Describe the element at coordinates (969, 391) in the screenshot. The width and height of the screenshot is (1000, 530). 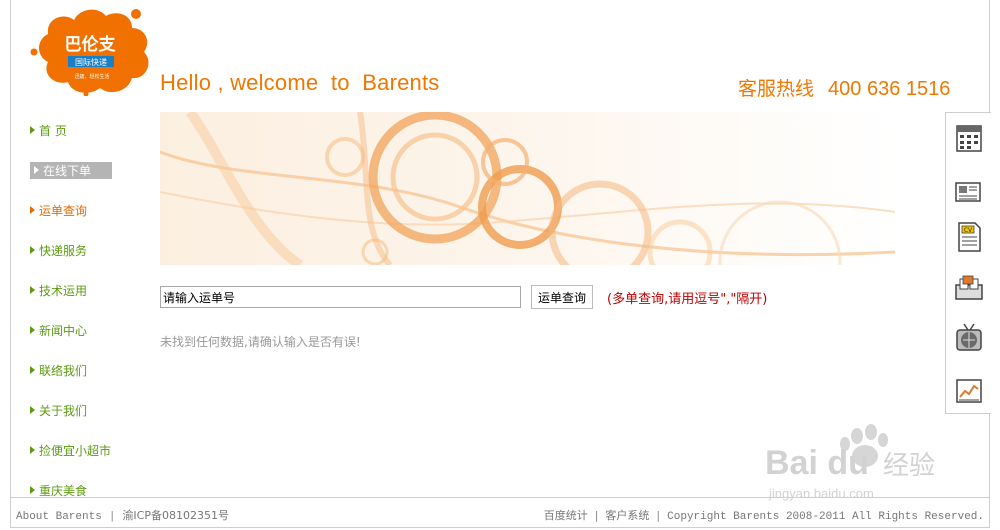
I see `chart-icon` at that location.